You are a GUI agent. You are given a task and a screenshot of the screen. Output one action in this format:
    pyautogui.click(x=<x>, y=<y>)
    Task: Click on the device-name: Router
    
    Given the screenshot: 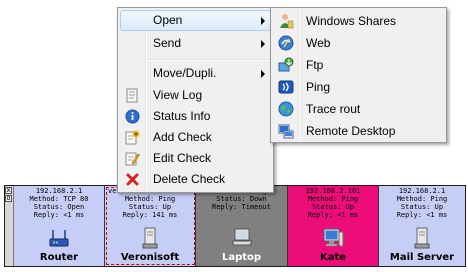 What is the action you would take?
    pyautogui.click(x=59, y=257)
    